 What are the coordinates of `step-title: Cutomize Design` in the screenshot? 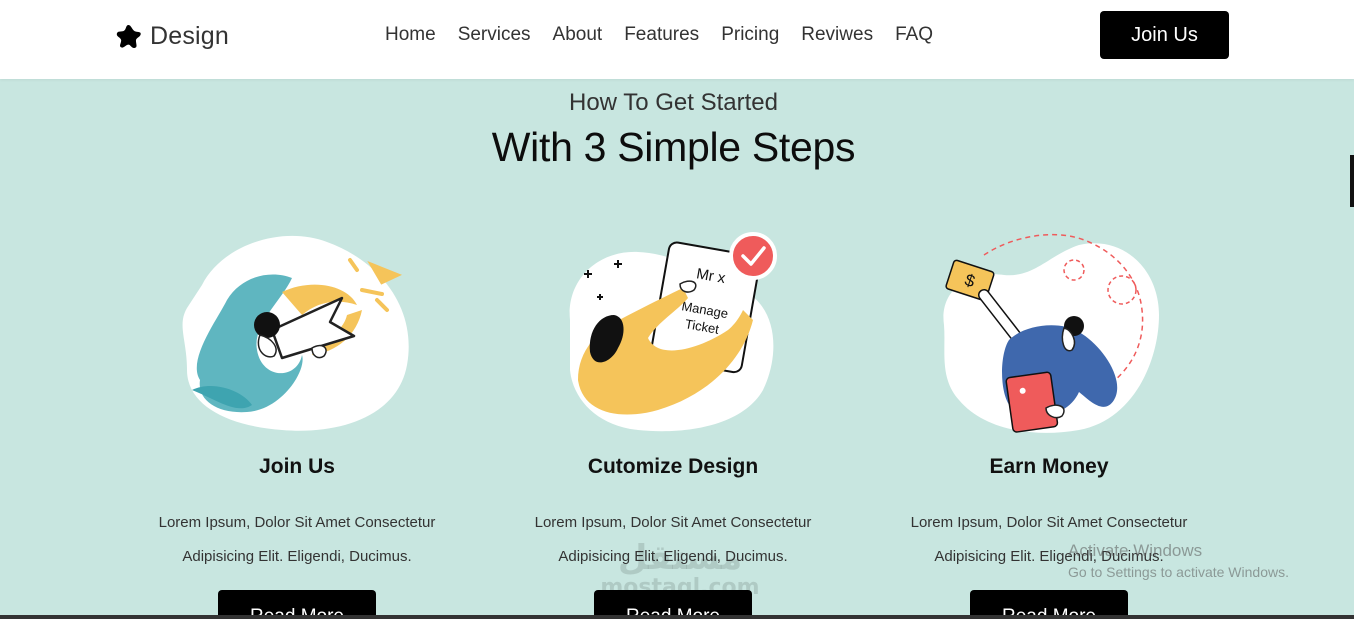 It's located at (673, 466).